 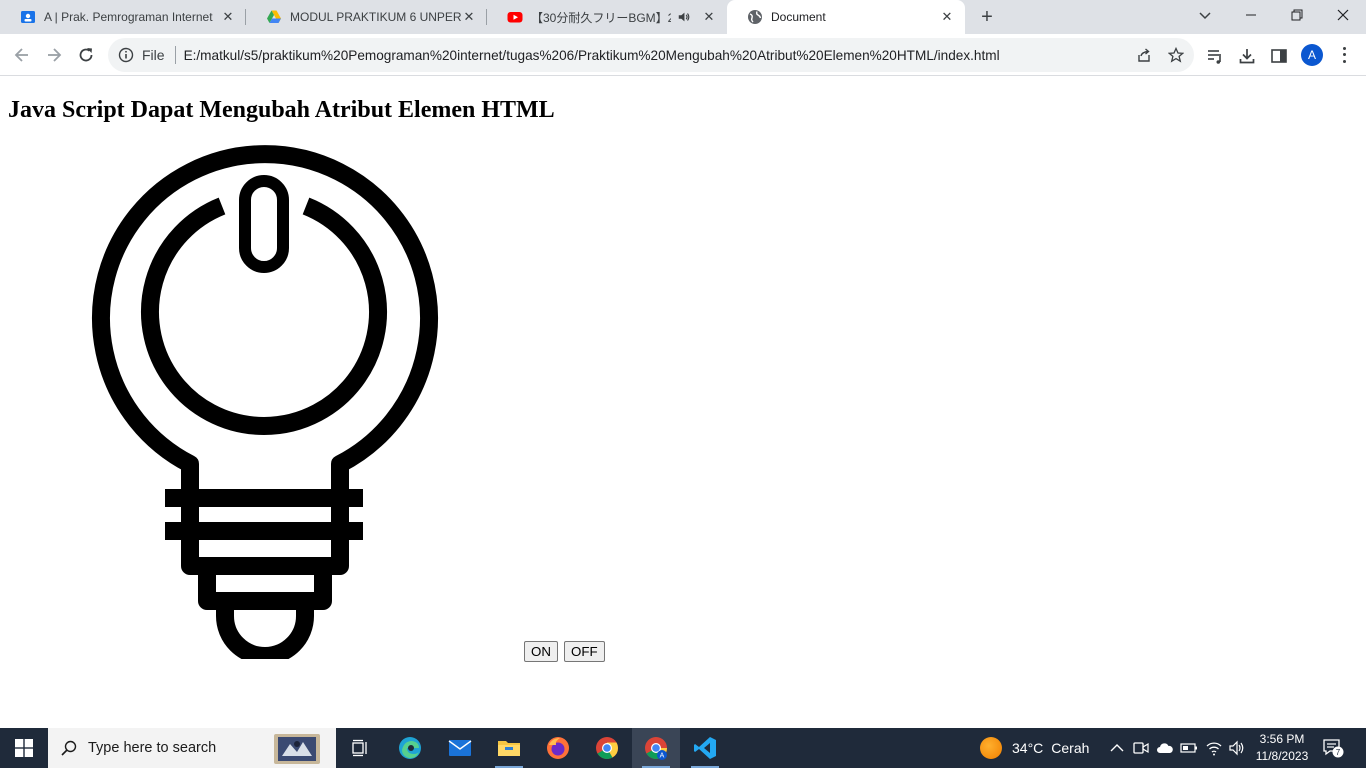 I want to click on svg-text: A, so click(x=662, y=756).